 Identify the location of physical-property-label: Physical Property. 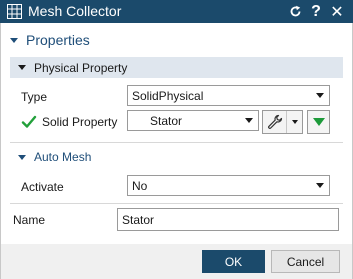
(81, 67).